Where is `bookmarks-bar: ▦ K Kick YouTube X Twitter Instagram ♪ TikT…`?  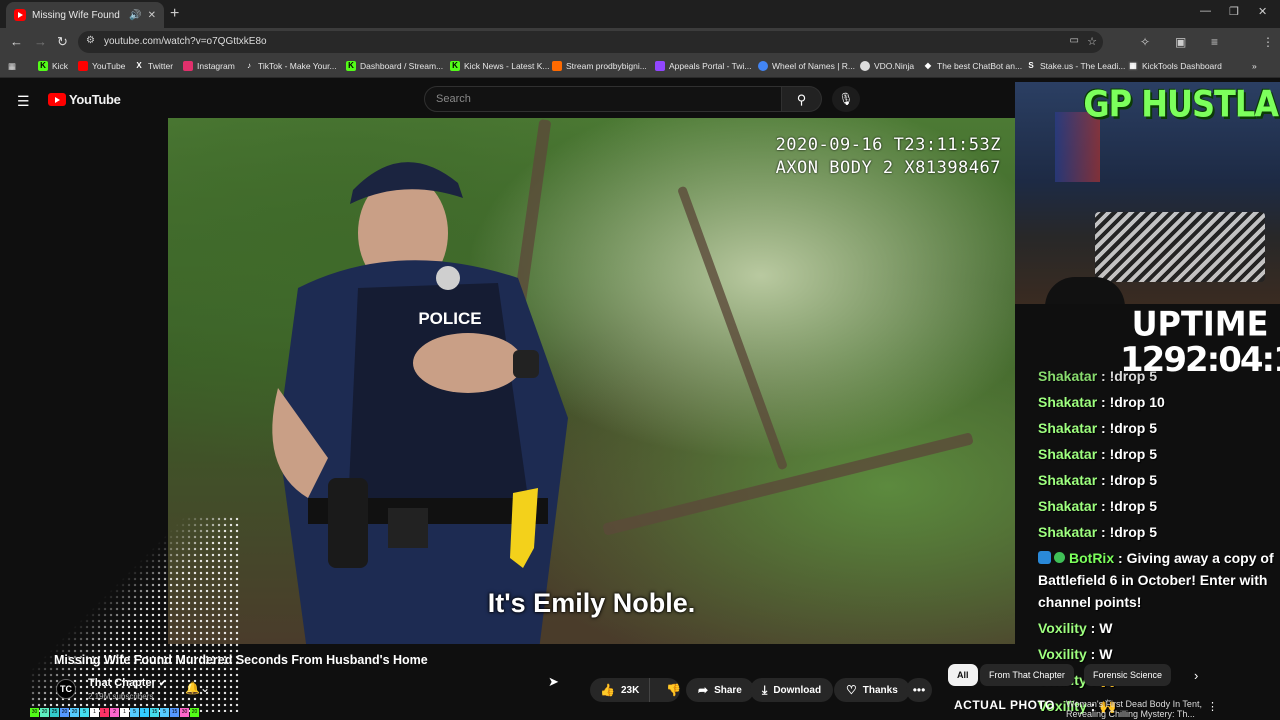
bookmarks-bar: ▦ K Kick YouTube X Twitter Instagram ♪ TikT… is located at coordinates (640, 67).